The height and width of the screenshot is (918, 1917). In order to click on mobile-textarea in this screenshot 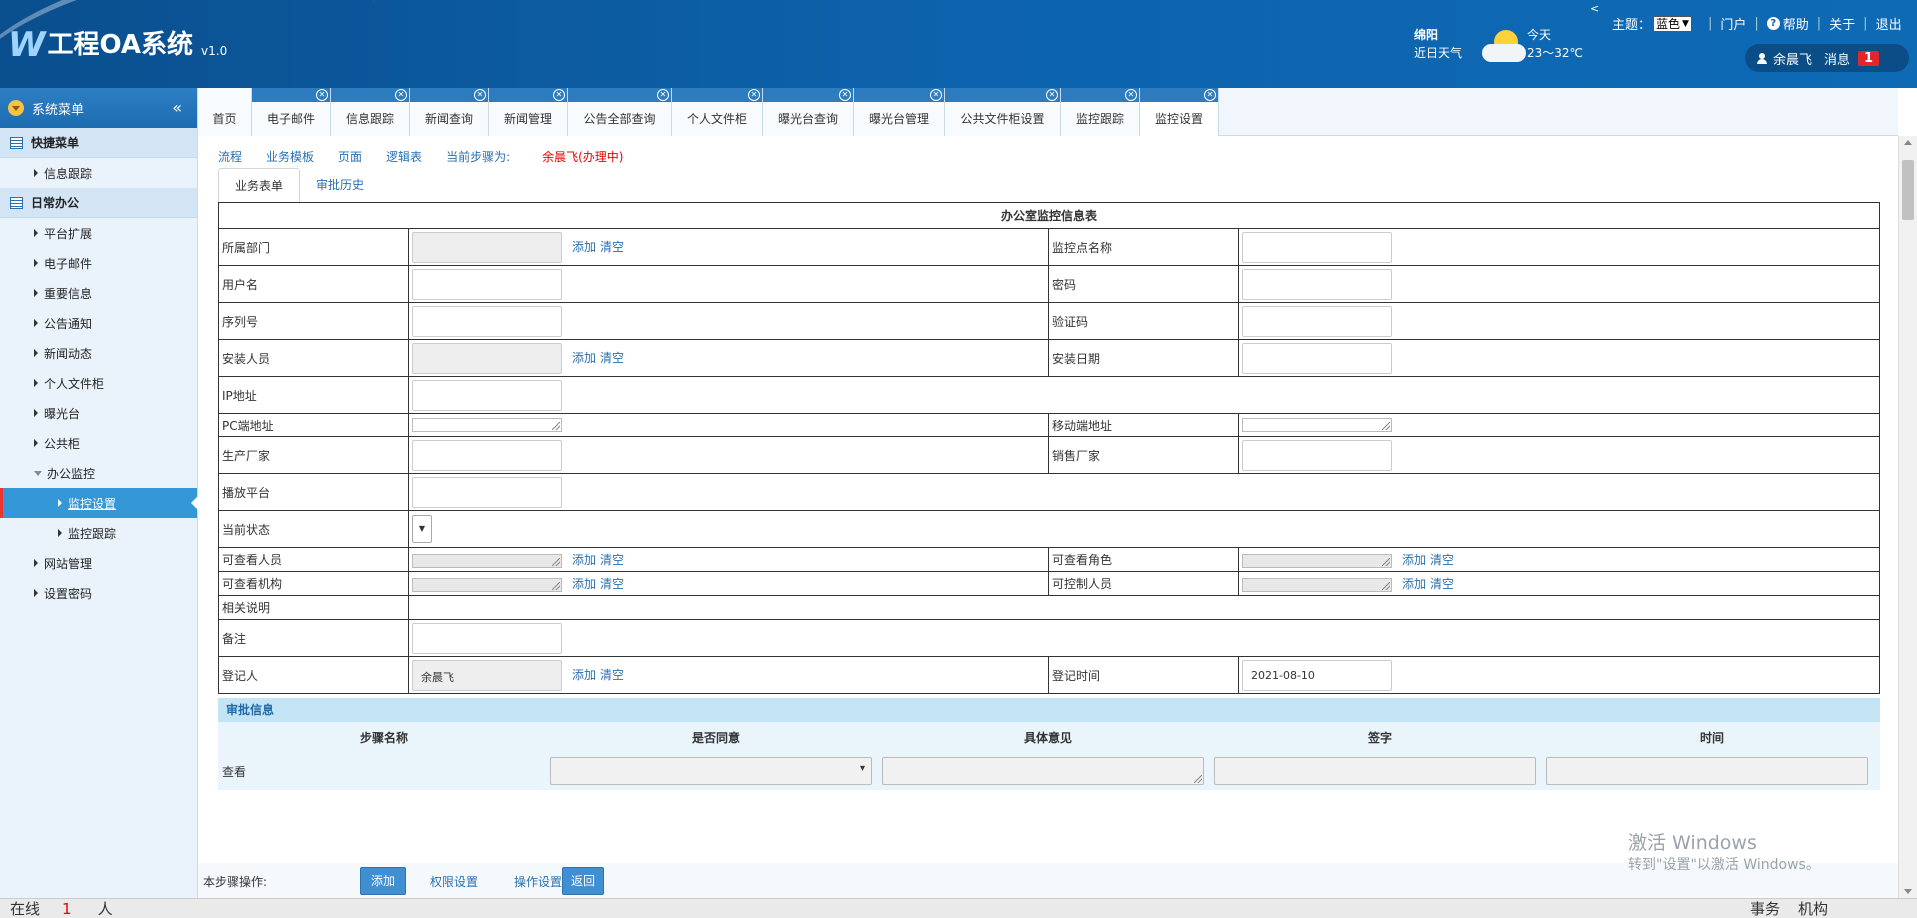, I will do `click(1317, 425)`.